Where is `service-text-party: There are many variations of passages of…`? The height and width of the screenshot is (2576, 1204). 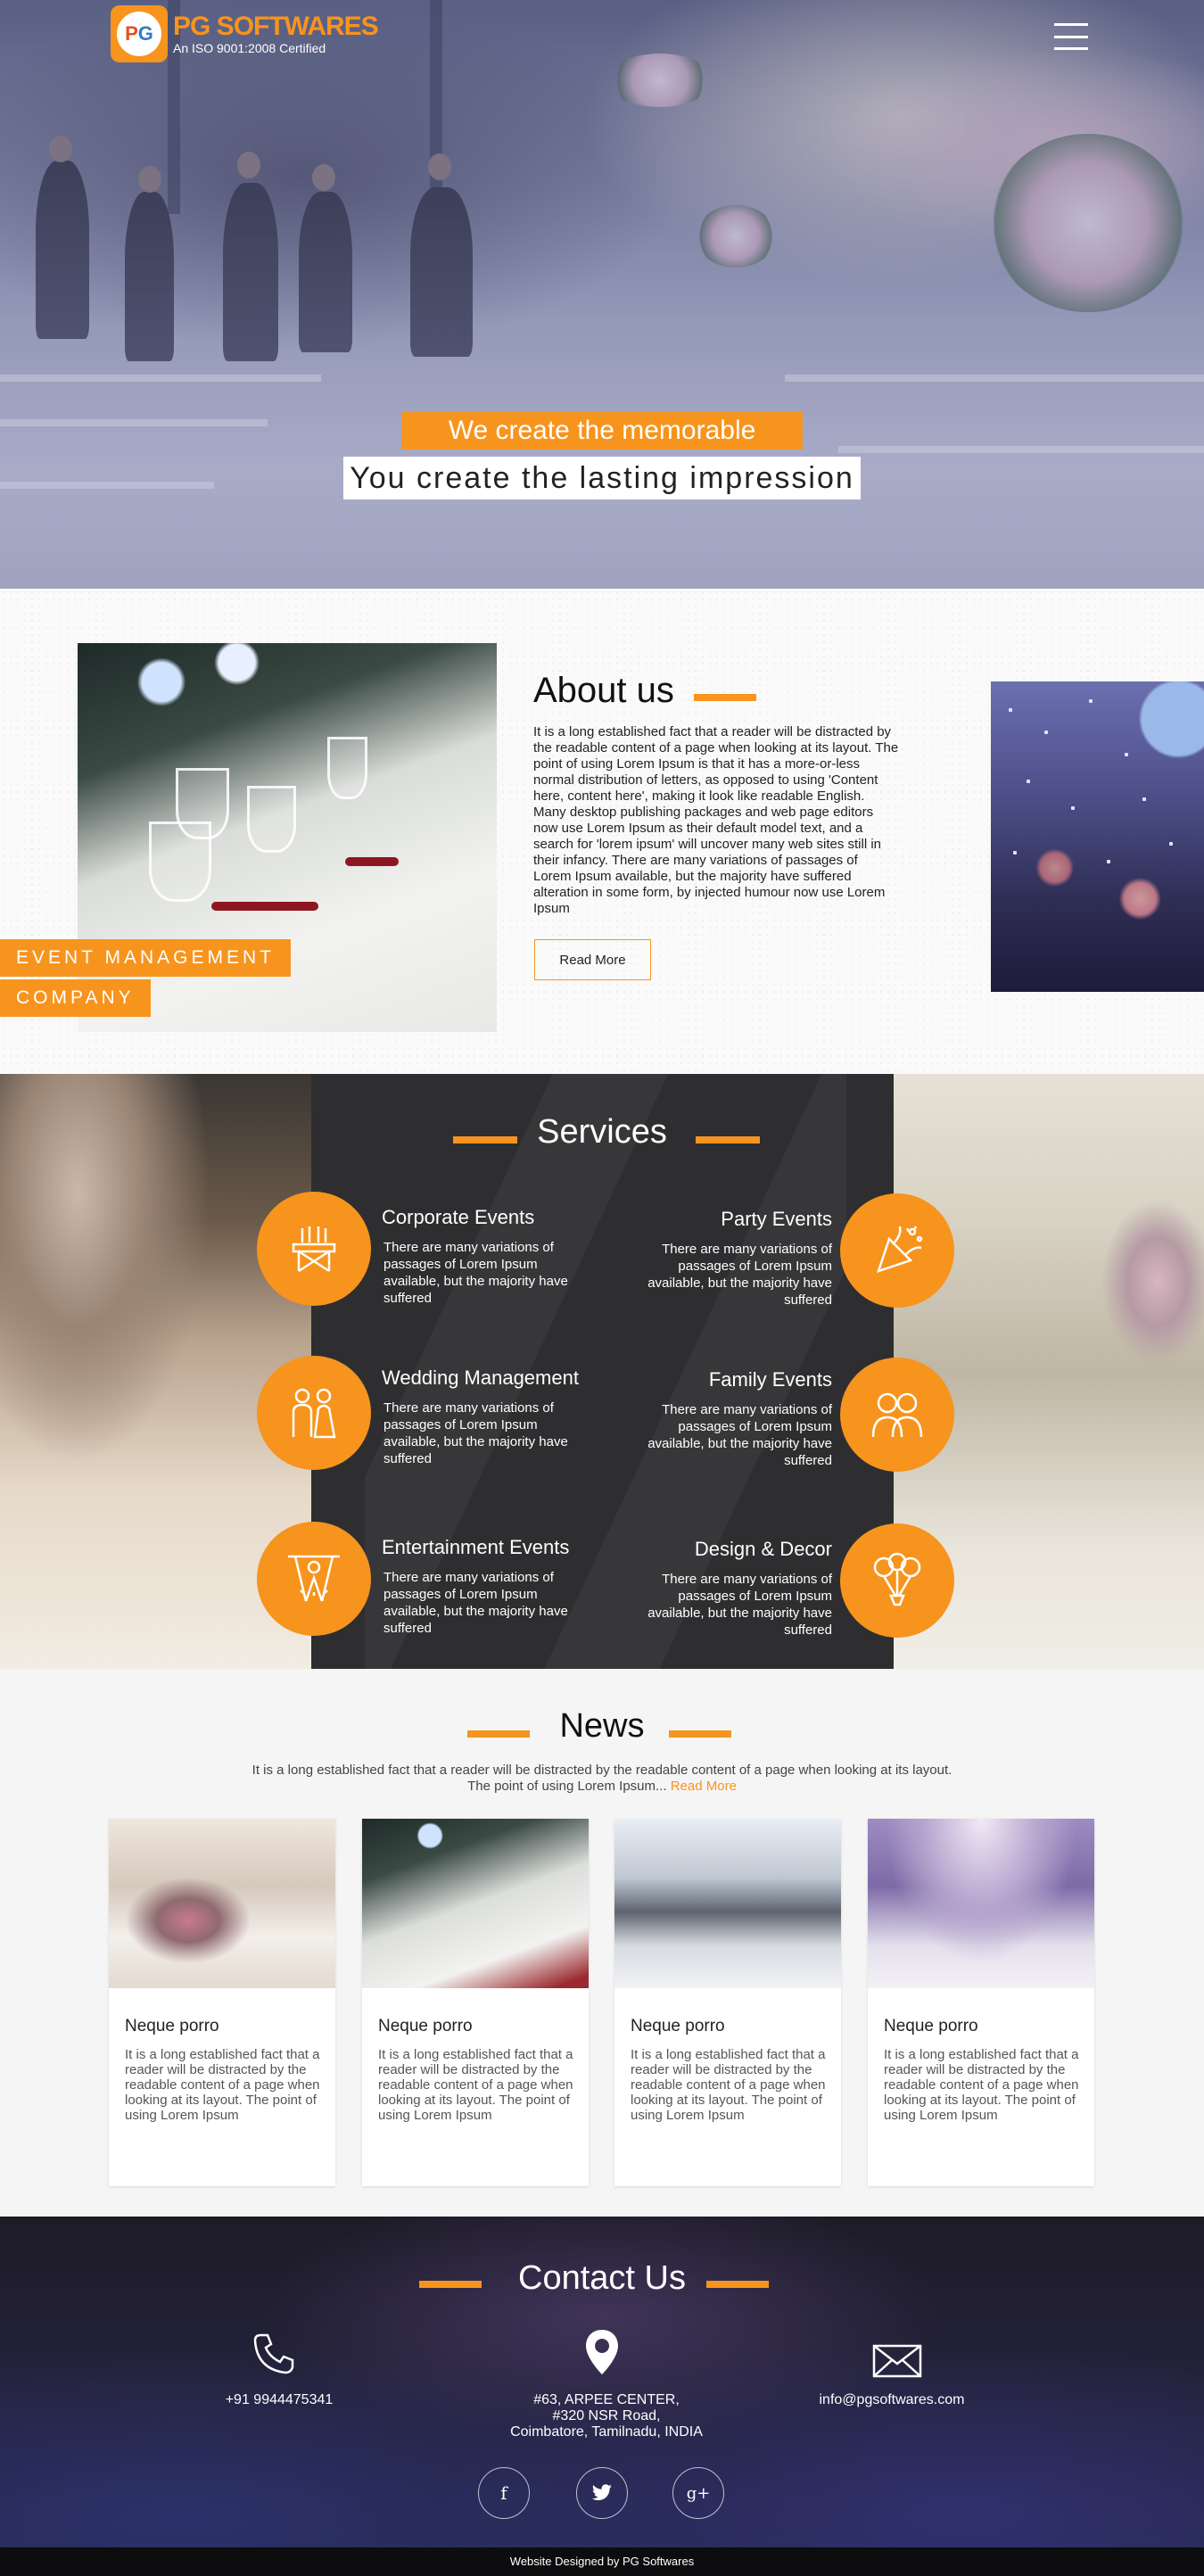 service-text-party: There are many variations of passages of… is located at coordinates (739, 1275).